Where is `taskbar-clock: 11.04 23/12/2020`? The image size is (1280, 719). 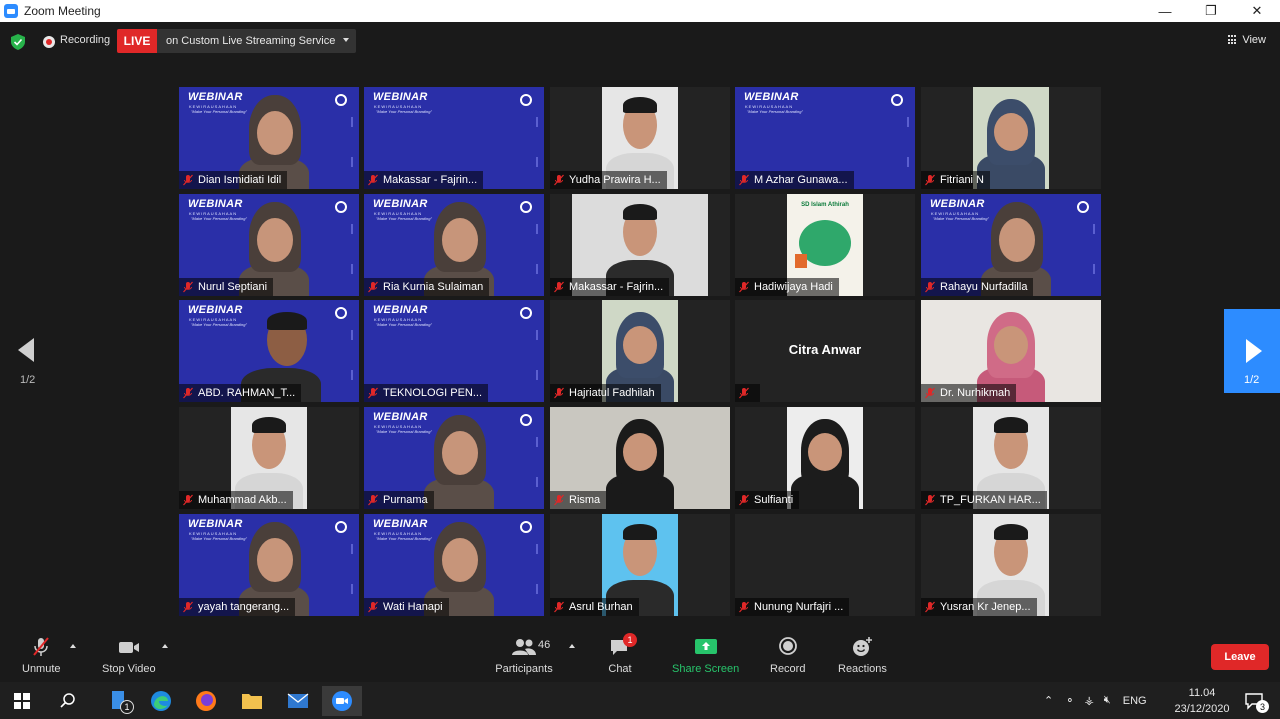 taskbar-clock: 11.04 23/12/2020 is located at coordinates (1202, 701).